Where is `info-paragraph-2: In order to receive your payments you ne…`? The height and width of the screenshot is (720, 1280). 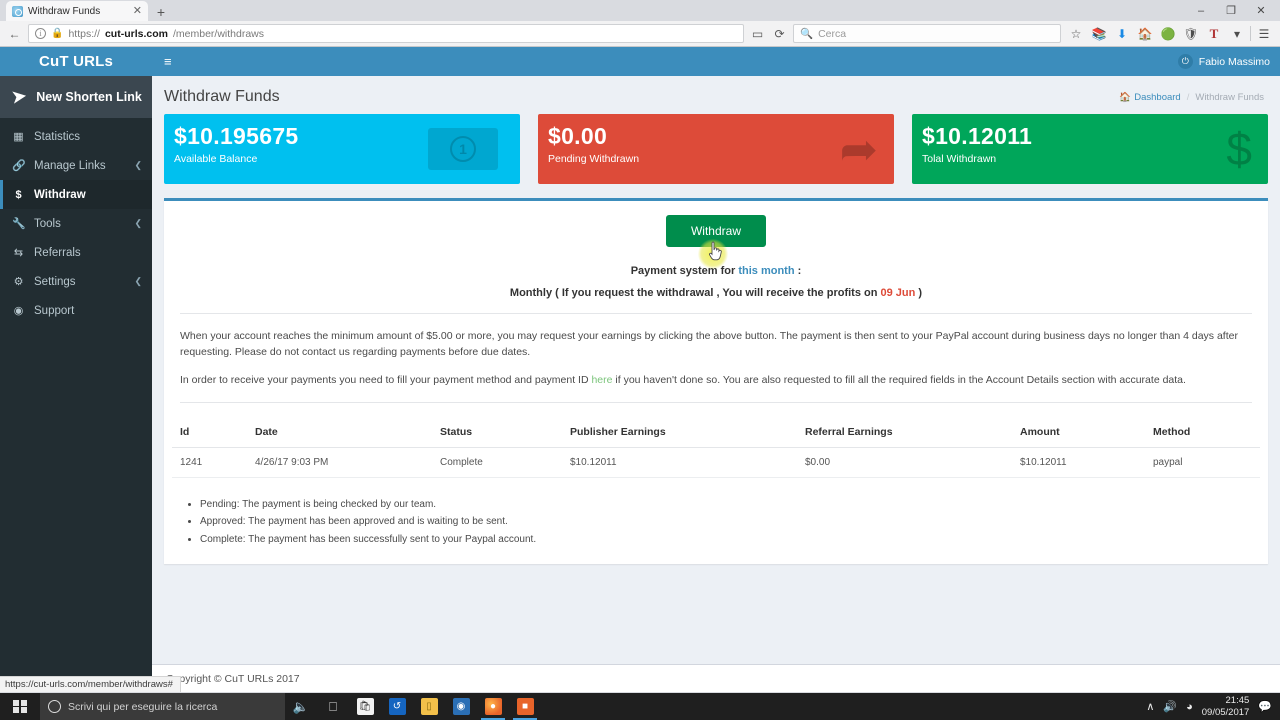
info-paragraph-2: In order to receive your payments you ne… is located at coordinates (716, 380).